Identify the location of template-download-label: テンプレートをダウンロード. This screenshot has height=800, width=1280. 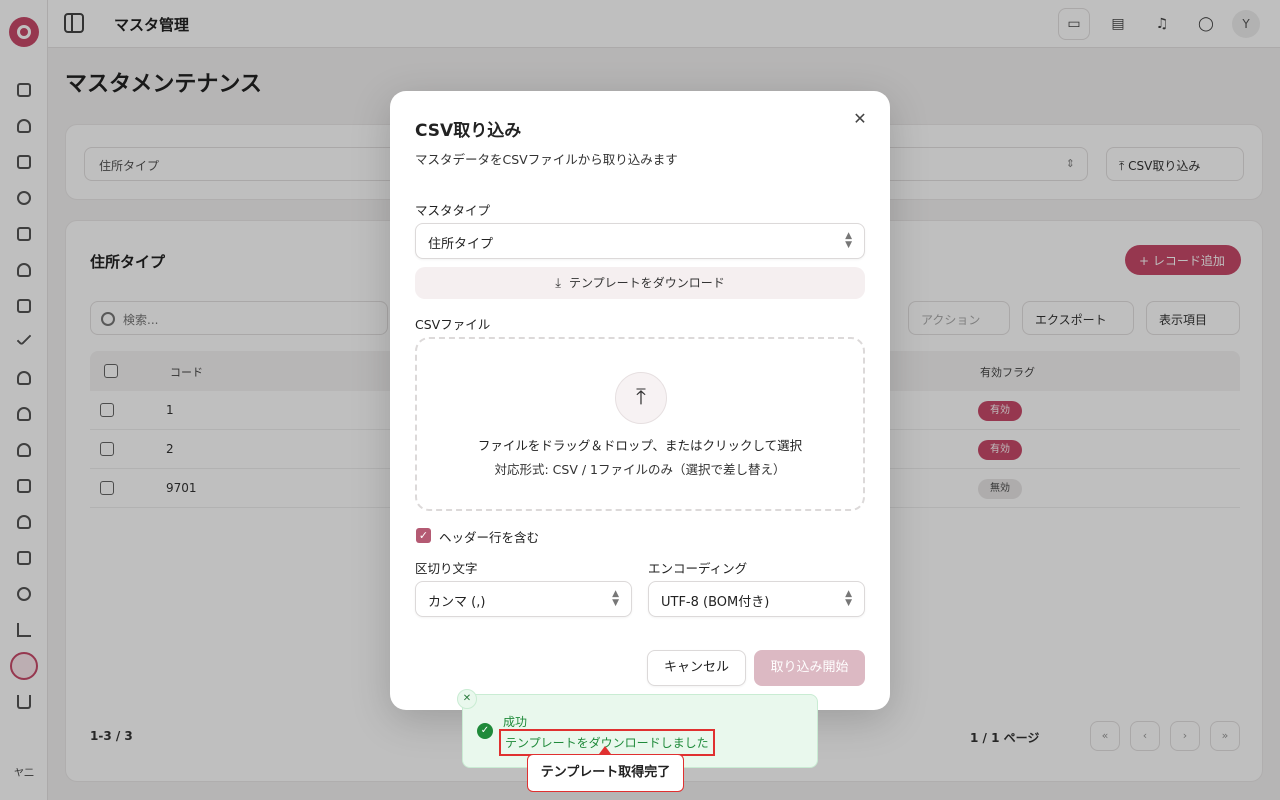
(647, 283).